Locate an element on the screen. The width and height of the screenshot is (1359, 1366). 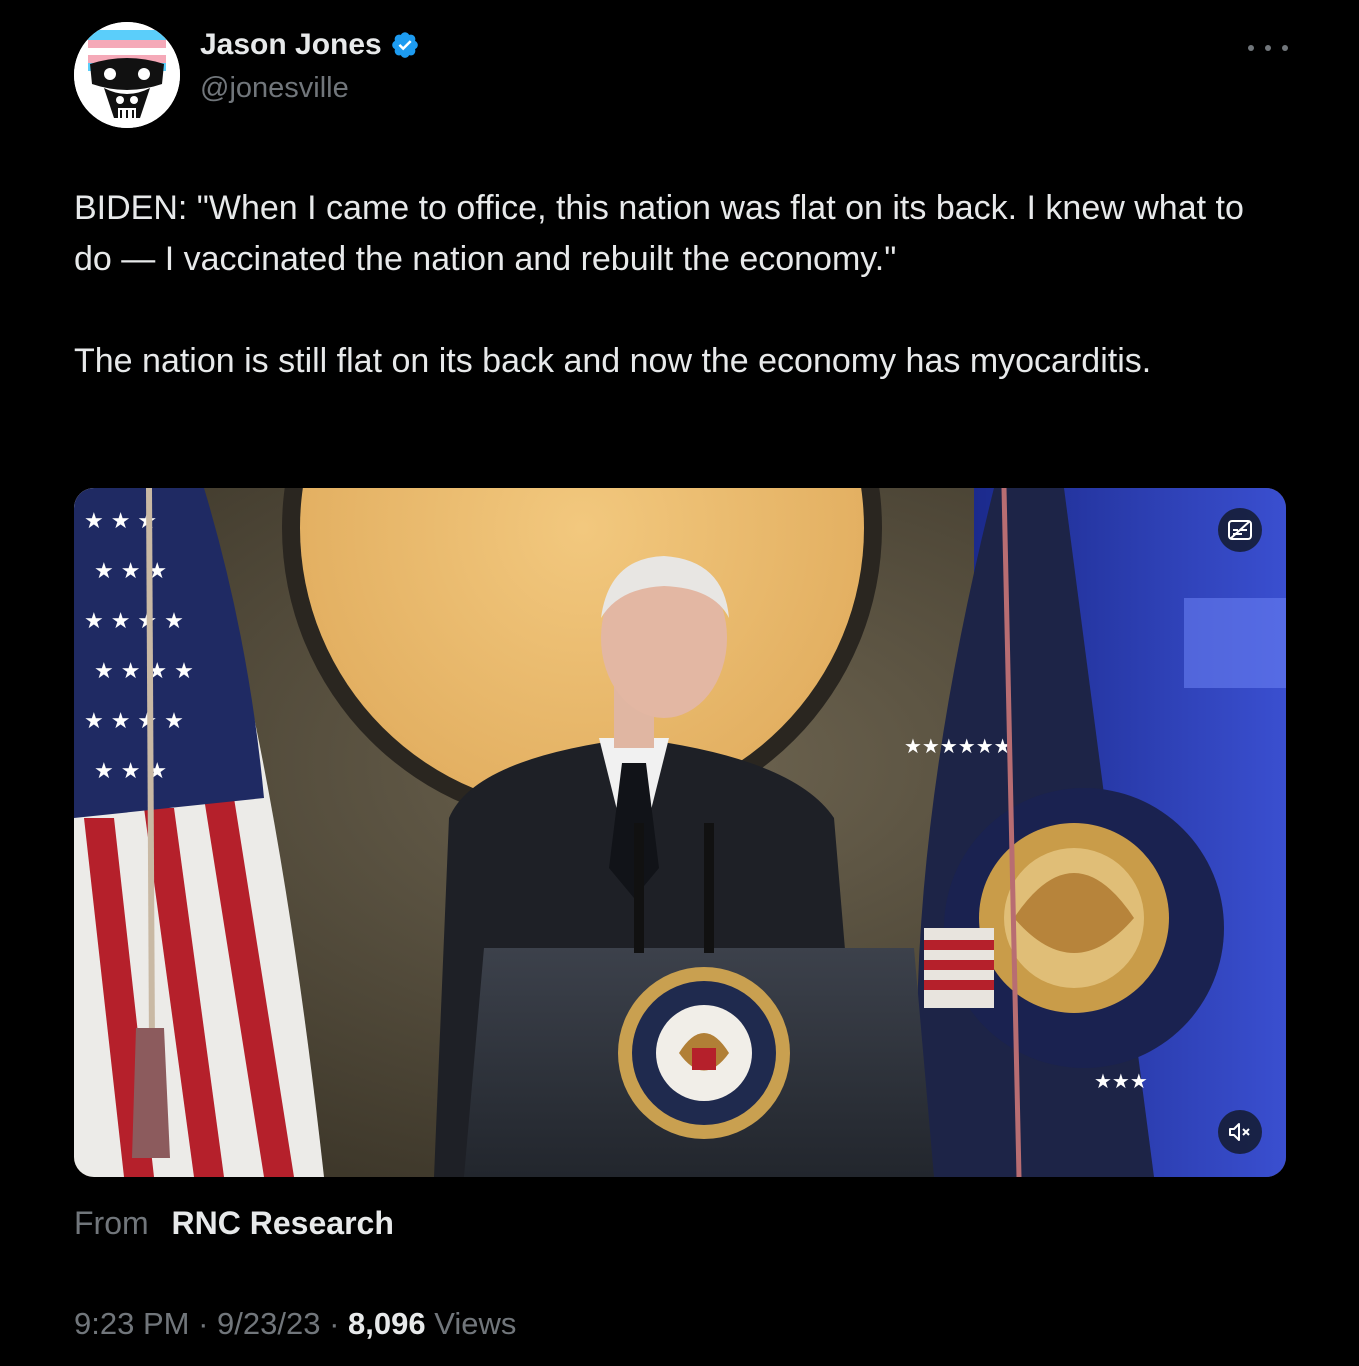
mute-button is located at coordinates (1240, 1132).